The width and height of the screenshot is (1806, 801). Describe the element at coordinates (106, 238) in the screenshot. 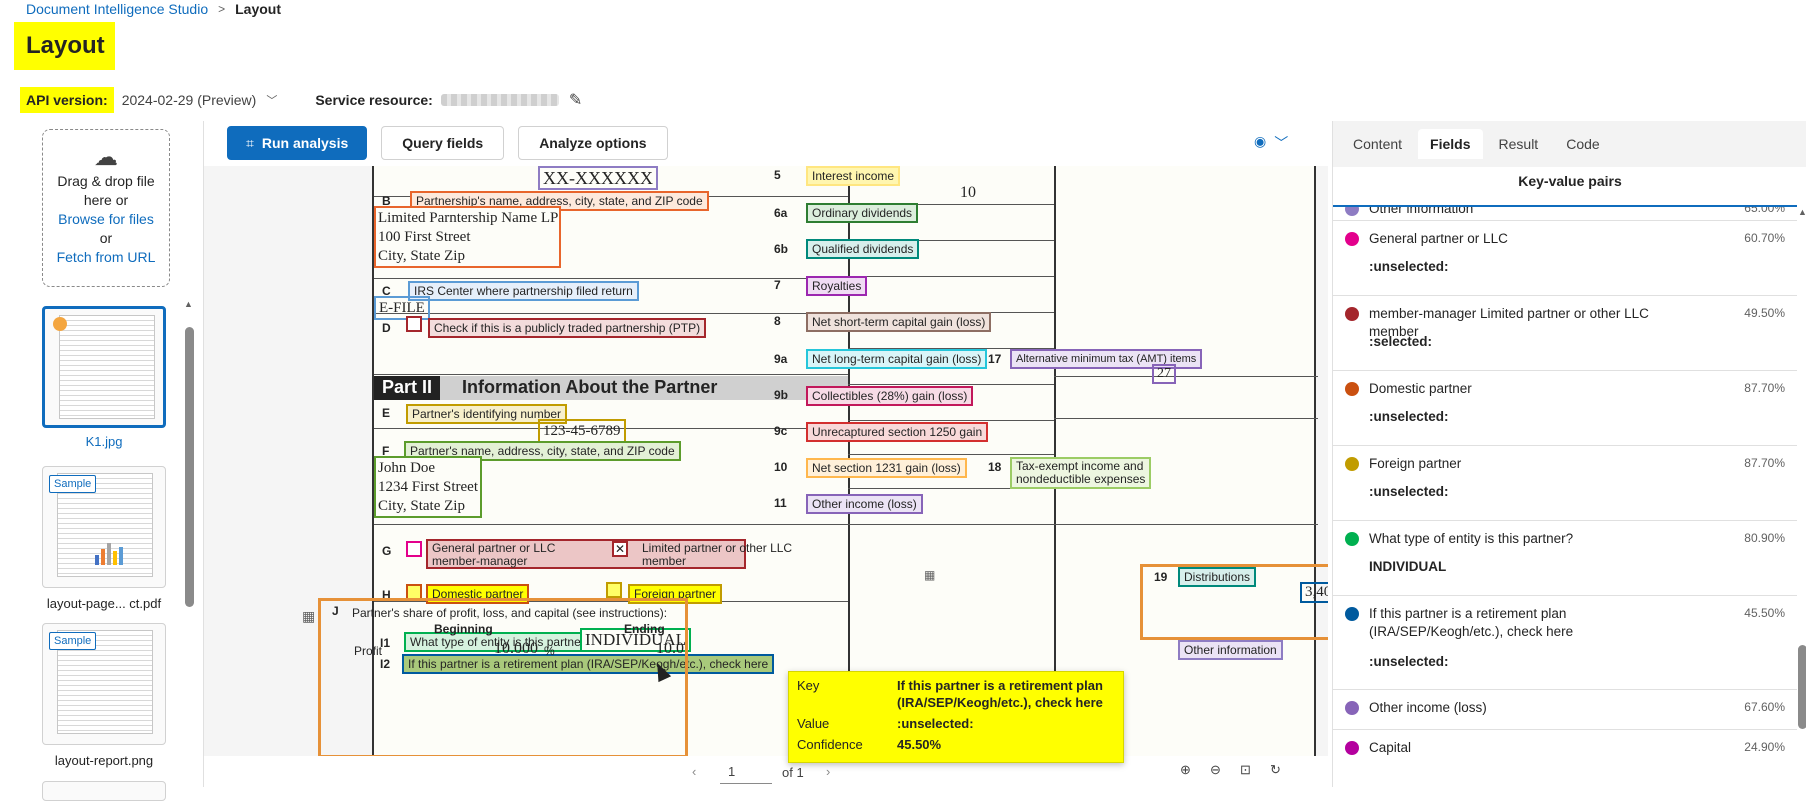

I see `drop-text-or2: or` at that location.